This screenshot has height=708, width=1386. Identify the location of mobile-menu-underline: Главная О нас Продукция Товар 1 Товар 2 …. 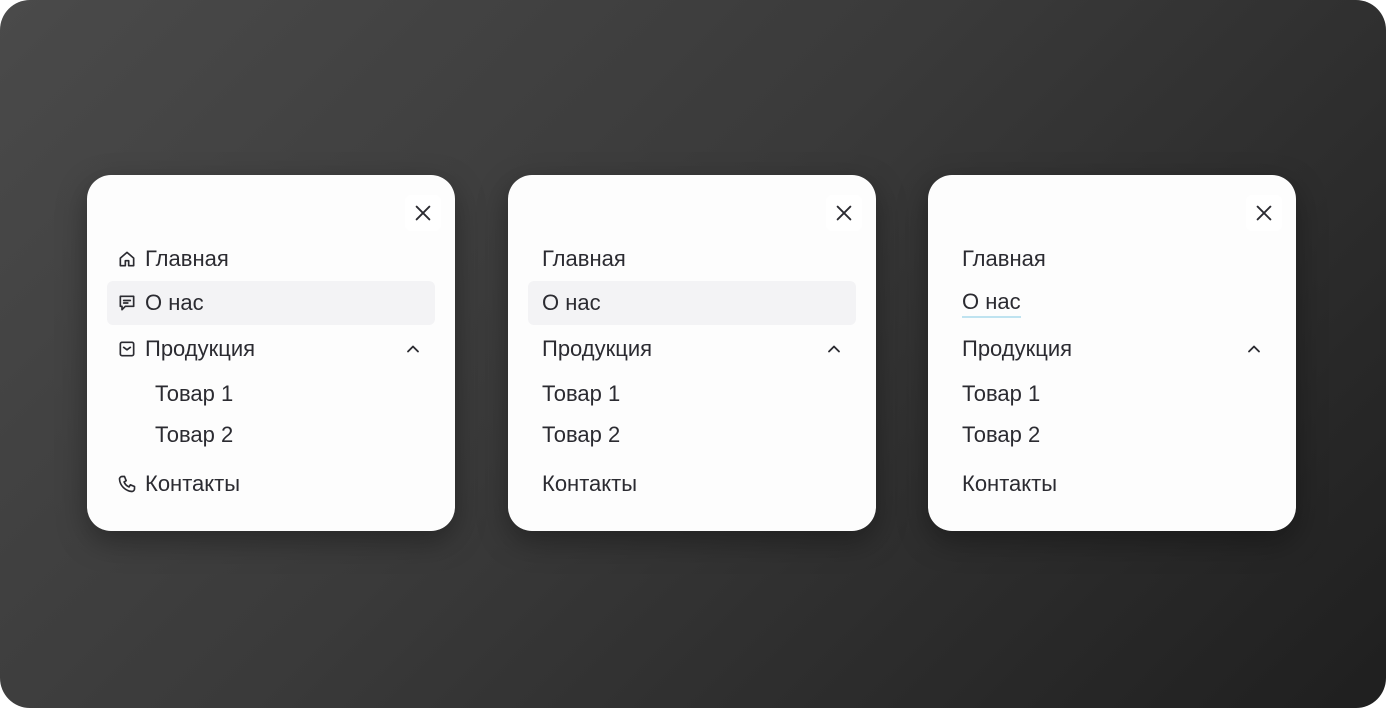
(1112, 353).